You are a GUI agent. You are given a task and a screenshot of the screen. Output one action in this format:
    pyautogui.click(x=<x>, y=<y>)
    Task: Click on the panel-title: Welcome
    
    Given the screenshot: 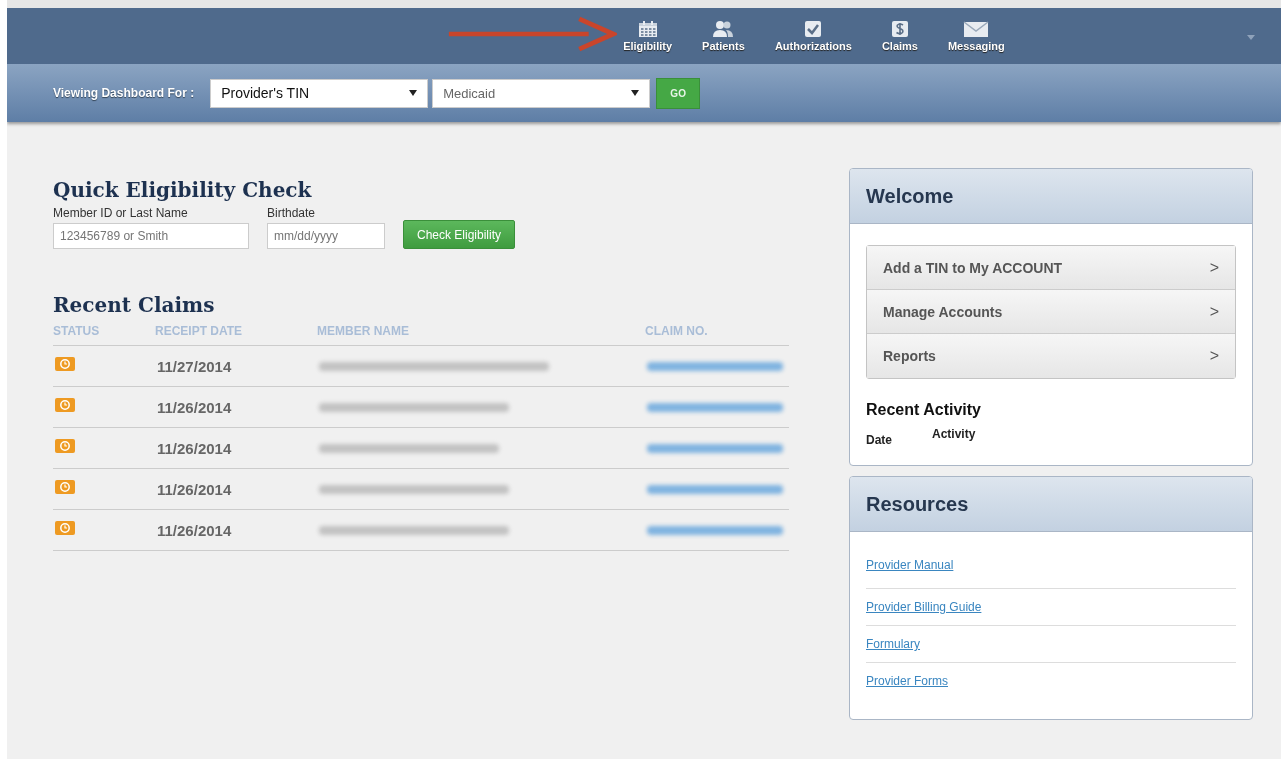 What is the action you would take?
    pyautogui.click(x=910, y=196)
    